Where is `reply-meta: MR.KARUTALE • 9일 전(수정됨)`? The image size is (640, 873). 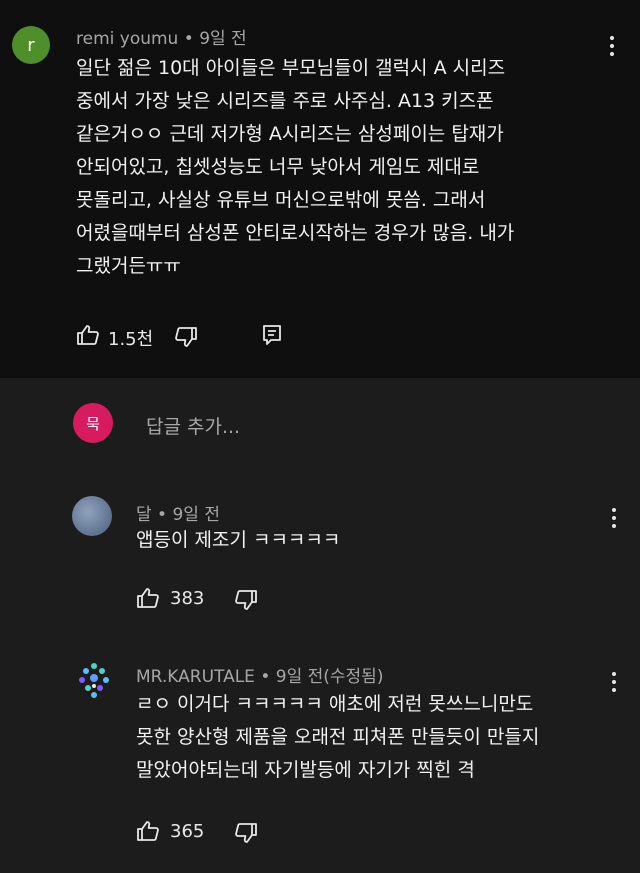
reply-meta: MR.KARUTALE • 9일 전(수정됨) is located at coordinates (259, 674).